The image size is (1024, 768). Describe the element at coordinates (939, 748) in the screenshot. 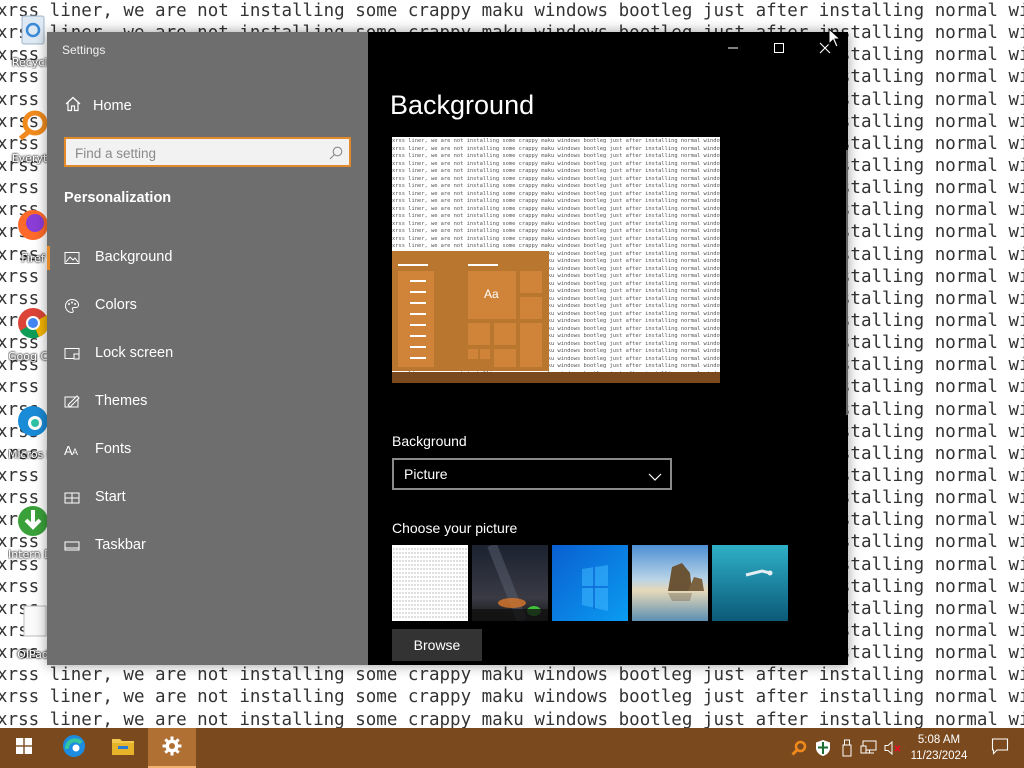

I see `system-clock: 5:08 AM 11/23/2024` at that location.